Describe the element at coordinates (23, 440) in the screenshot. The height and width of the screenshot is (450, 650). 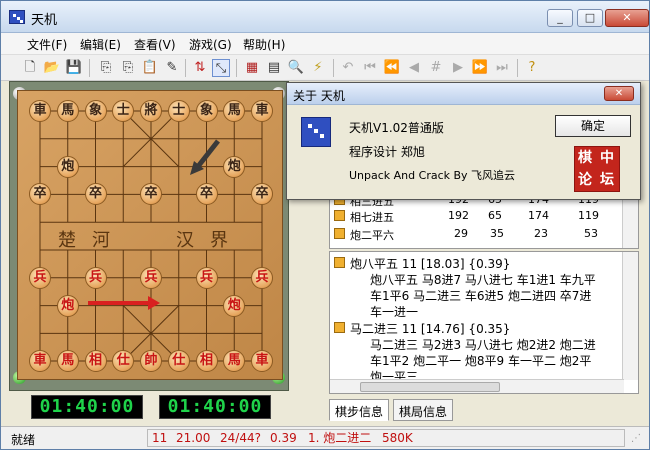
I see `status-ready: 就绪` at that location.